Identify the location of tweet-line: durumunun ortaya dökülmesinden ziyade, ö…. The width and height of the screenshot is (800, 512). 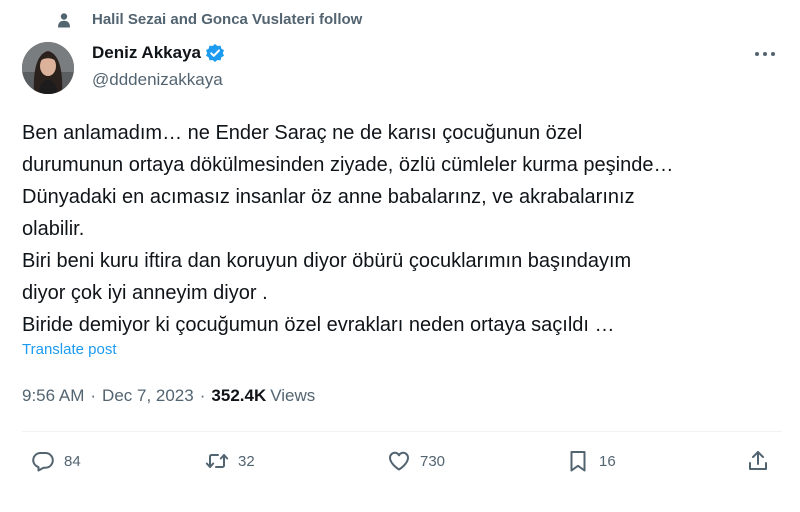
(348, 165).